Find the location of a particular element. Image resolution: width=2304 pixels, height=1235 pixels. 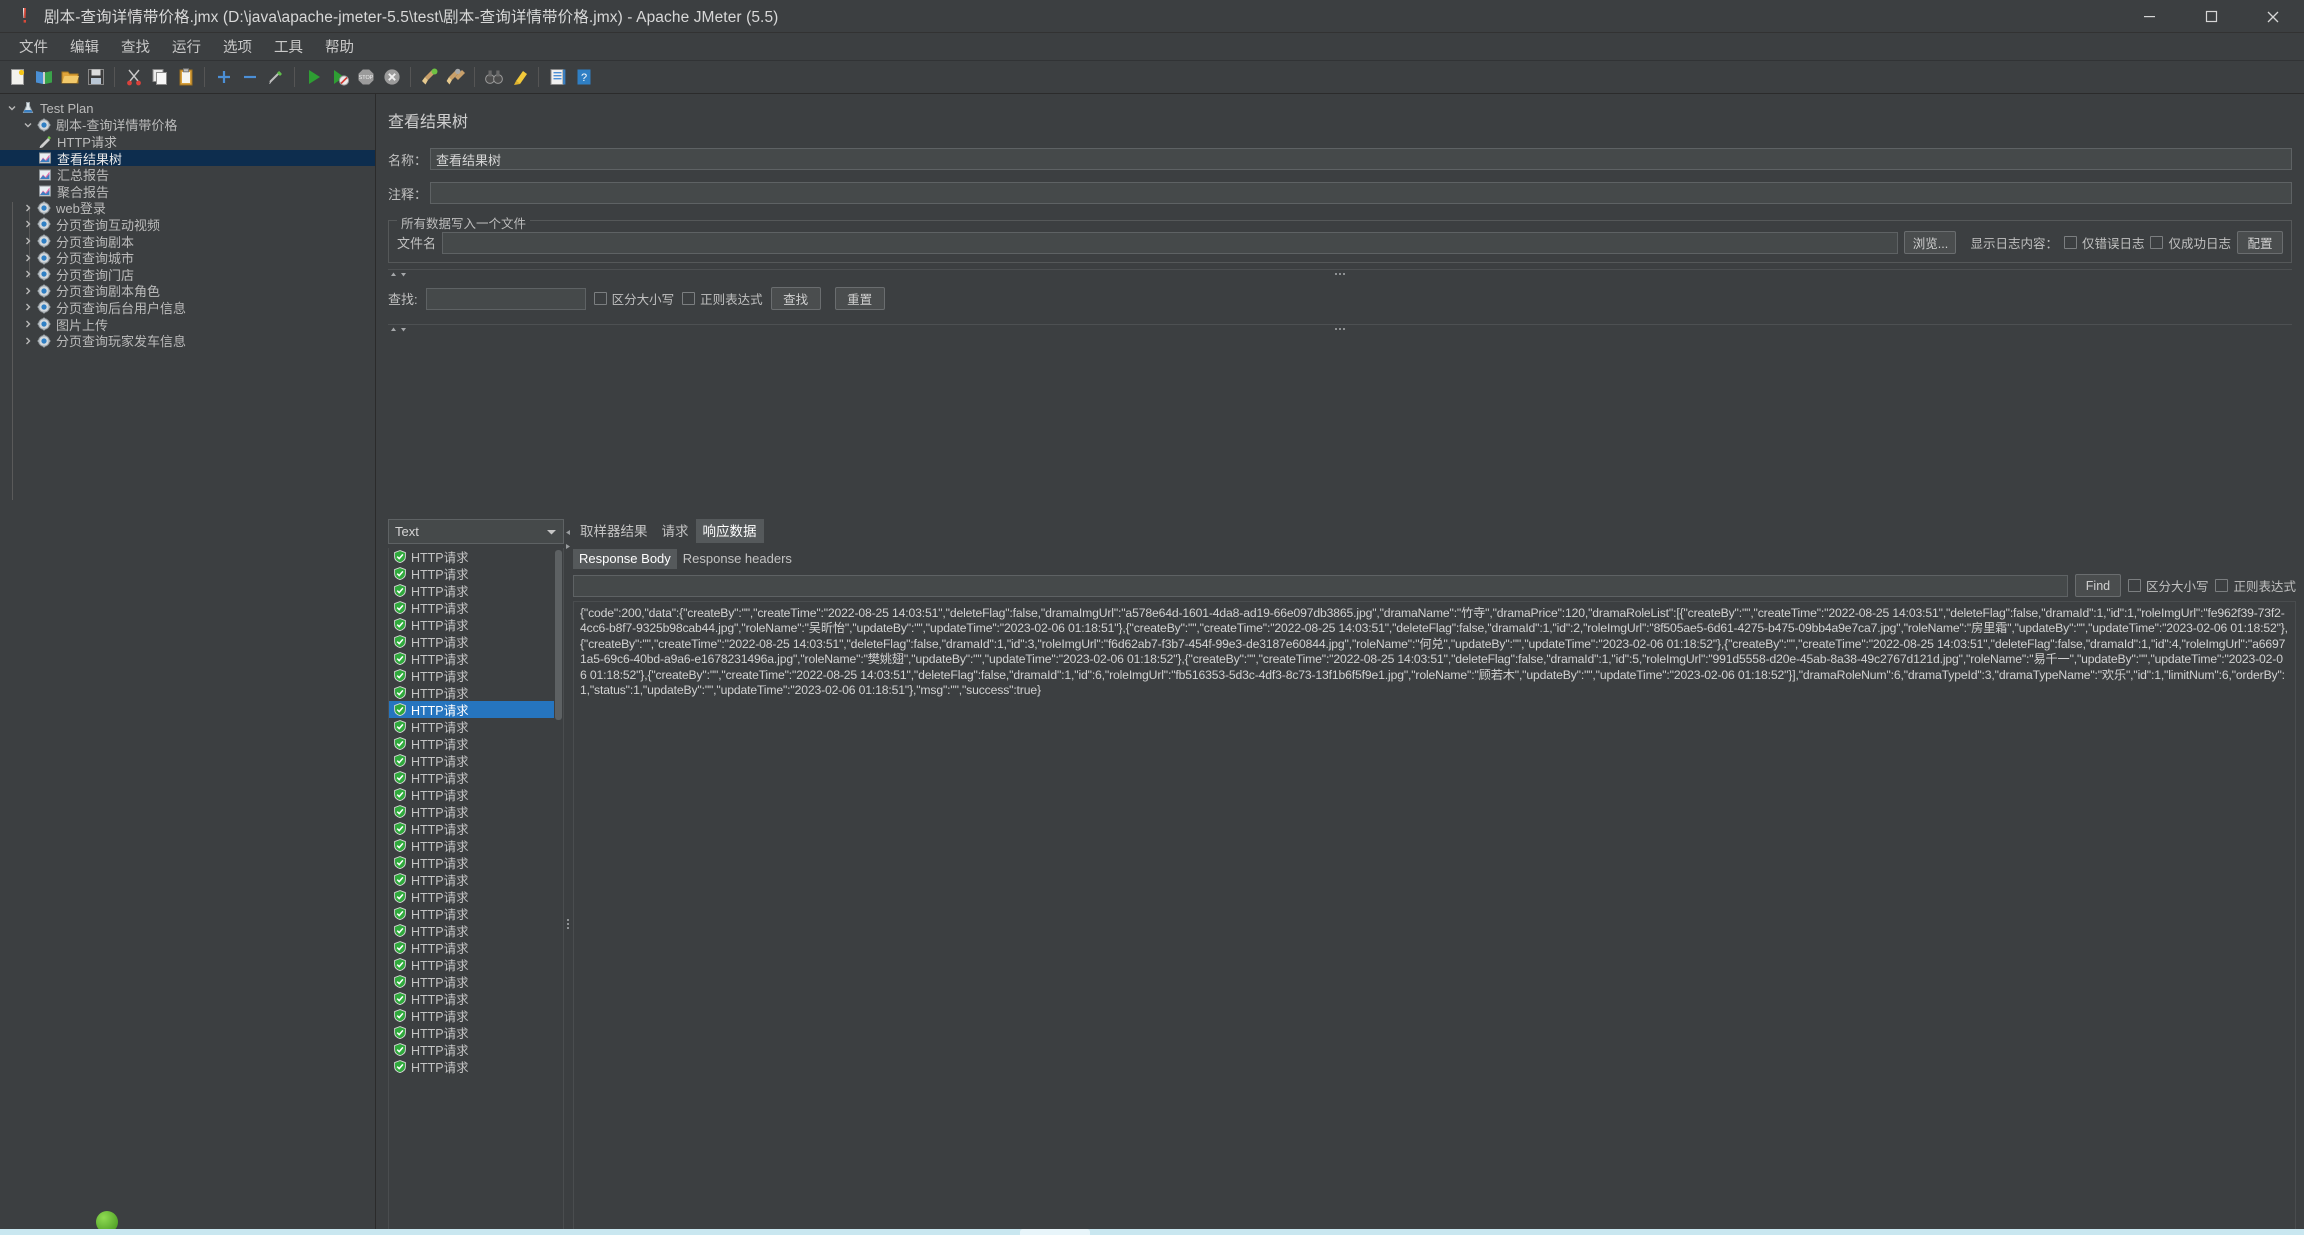

renderer-combobox: Text is located at coordinates (476, 531).